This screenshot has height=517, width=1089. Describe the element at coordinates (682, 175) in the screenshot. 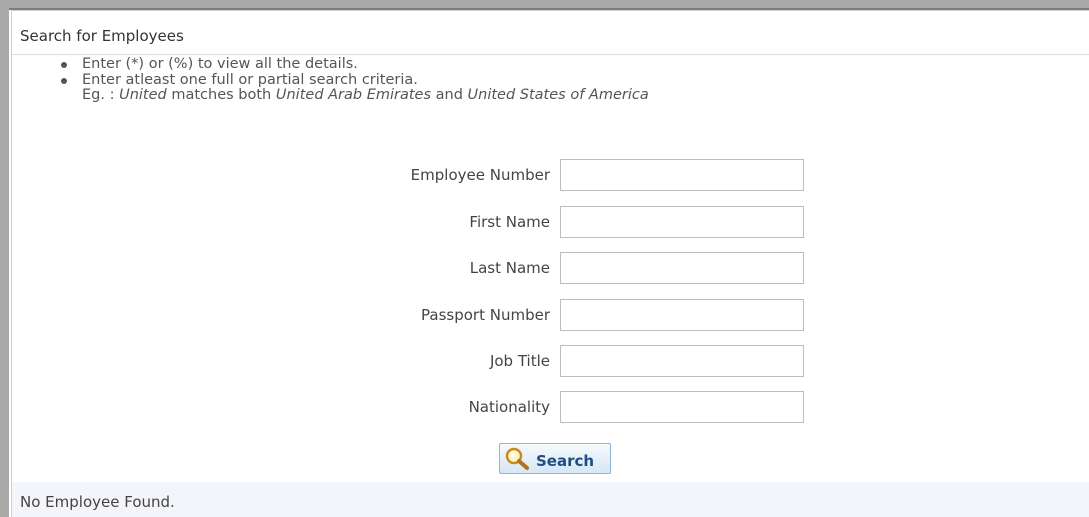

I see `employee-number-input` at that location.